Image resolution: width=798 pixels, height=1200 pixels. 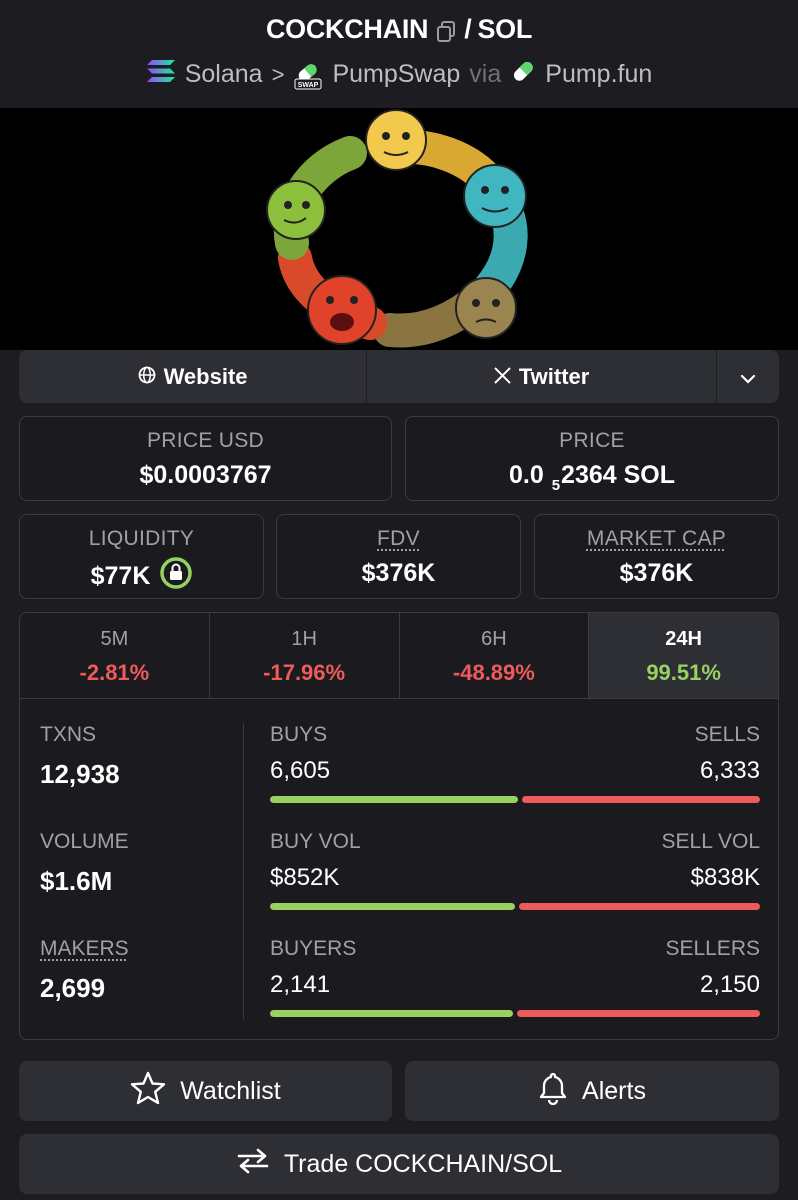 I want to click on pumpfun-icon, so click(x=523, y=74).